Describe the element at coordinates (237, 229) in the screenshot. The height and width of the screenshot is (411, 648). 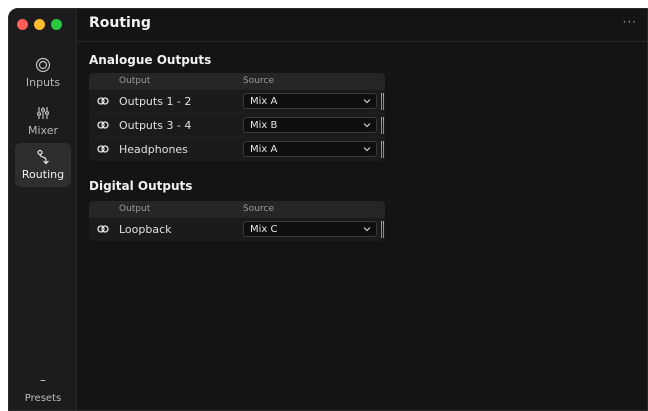
I see `table-row: Loopback Mix C` at that location.